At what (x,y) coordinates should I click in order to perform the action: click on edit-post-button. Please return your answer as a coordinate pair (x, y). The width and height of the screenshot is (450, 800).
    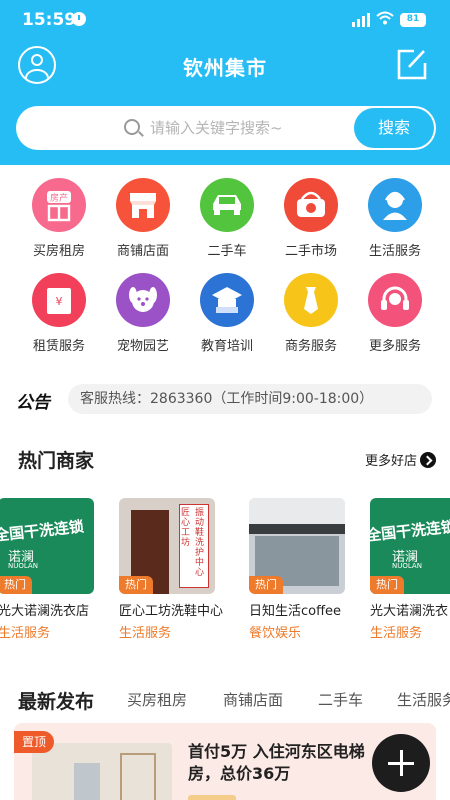
    Looking at the image, I should click on (412, 64).